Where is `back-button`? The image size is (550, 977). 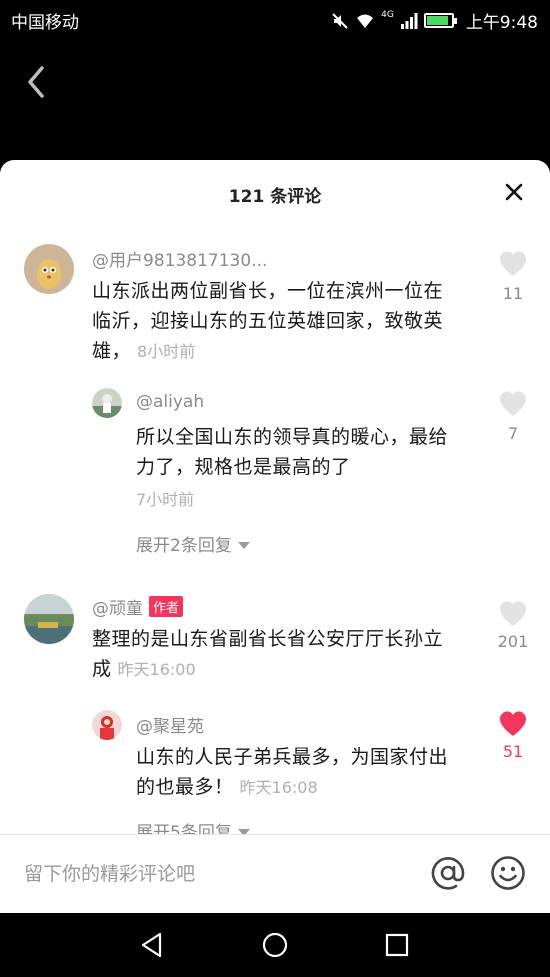
back-button is located at coordinates (37, 82).